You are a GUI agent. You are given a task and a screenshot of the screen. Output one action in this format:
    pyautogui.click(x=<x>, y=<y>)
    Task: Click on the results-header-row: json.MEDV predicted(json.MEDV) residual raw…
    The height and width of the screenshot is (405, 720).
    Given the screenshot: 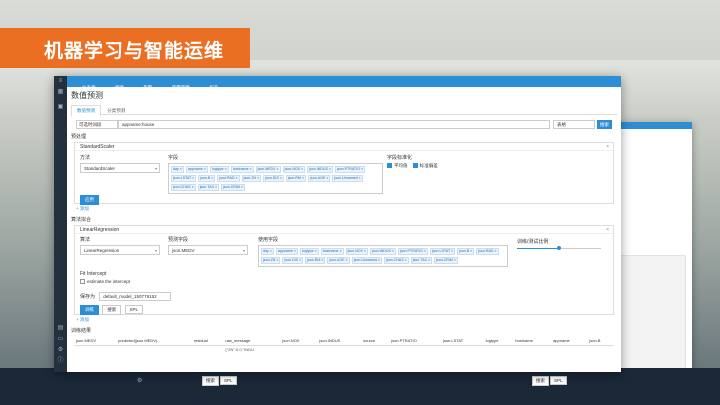 What is the action you would take?
    pyautogui.click(x=344, y=341)
    